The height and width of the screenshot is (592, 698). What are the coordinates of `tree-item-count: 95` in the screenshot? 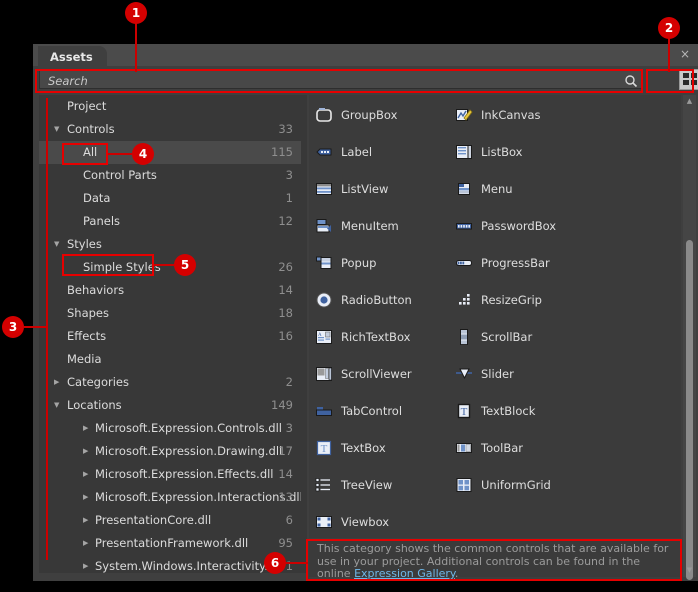 It's located at (285, 543).